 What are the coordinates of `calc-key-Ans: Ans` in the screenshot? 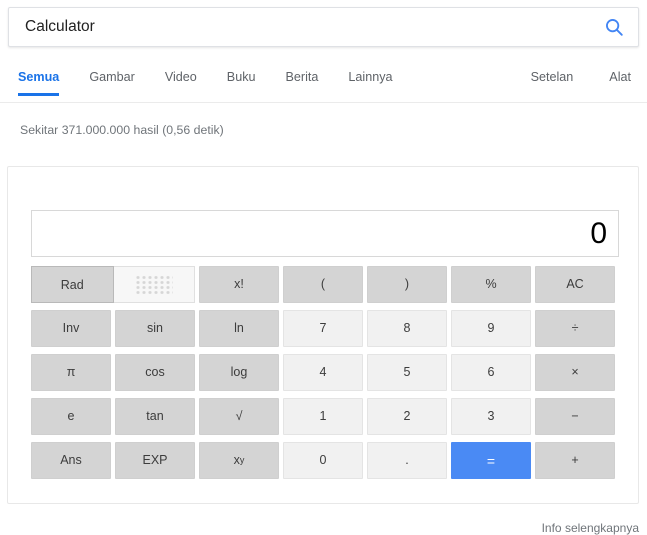 It's located at (71, 460).